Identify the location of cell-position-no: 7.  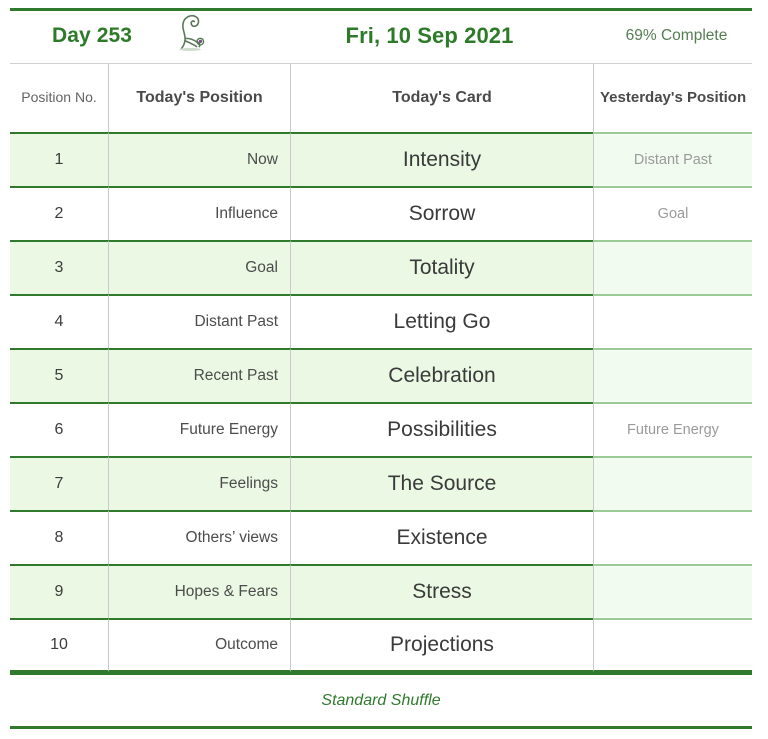
(59, 483).